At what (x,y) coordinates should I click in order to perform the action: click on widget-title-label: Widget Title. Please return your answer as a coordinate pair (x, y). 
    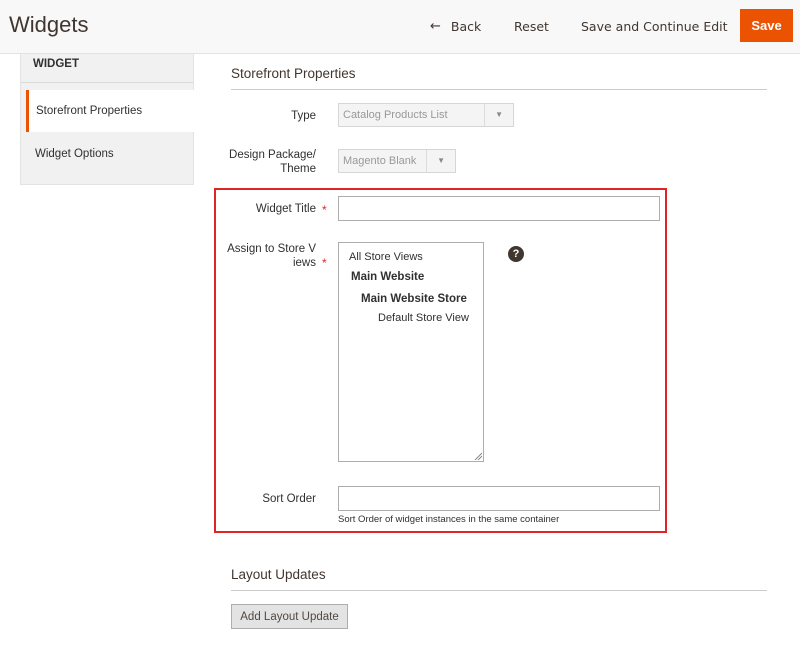
    Looking at the image, I should click on (285, 209).